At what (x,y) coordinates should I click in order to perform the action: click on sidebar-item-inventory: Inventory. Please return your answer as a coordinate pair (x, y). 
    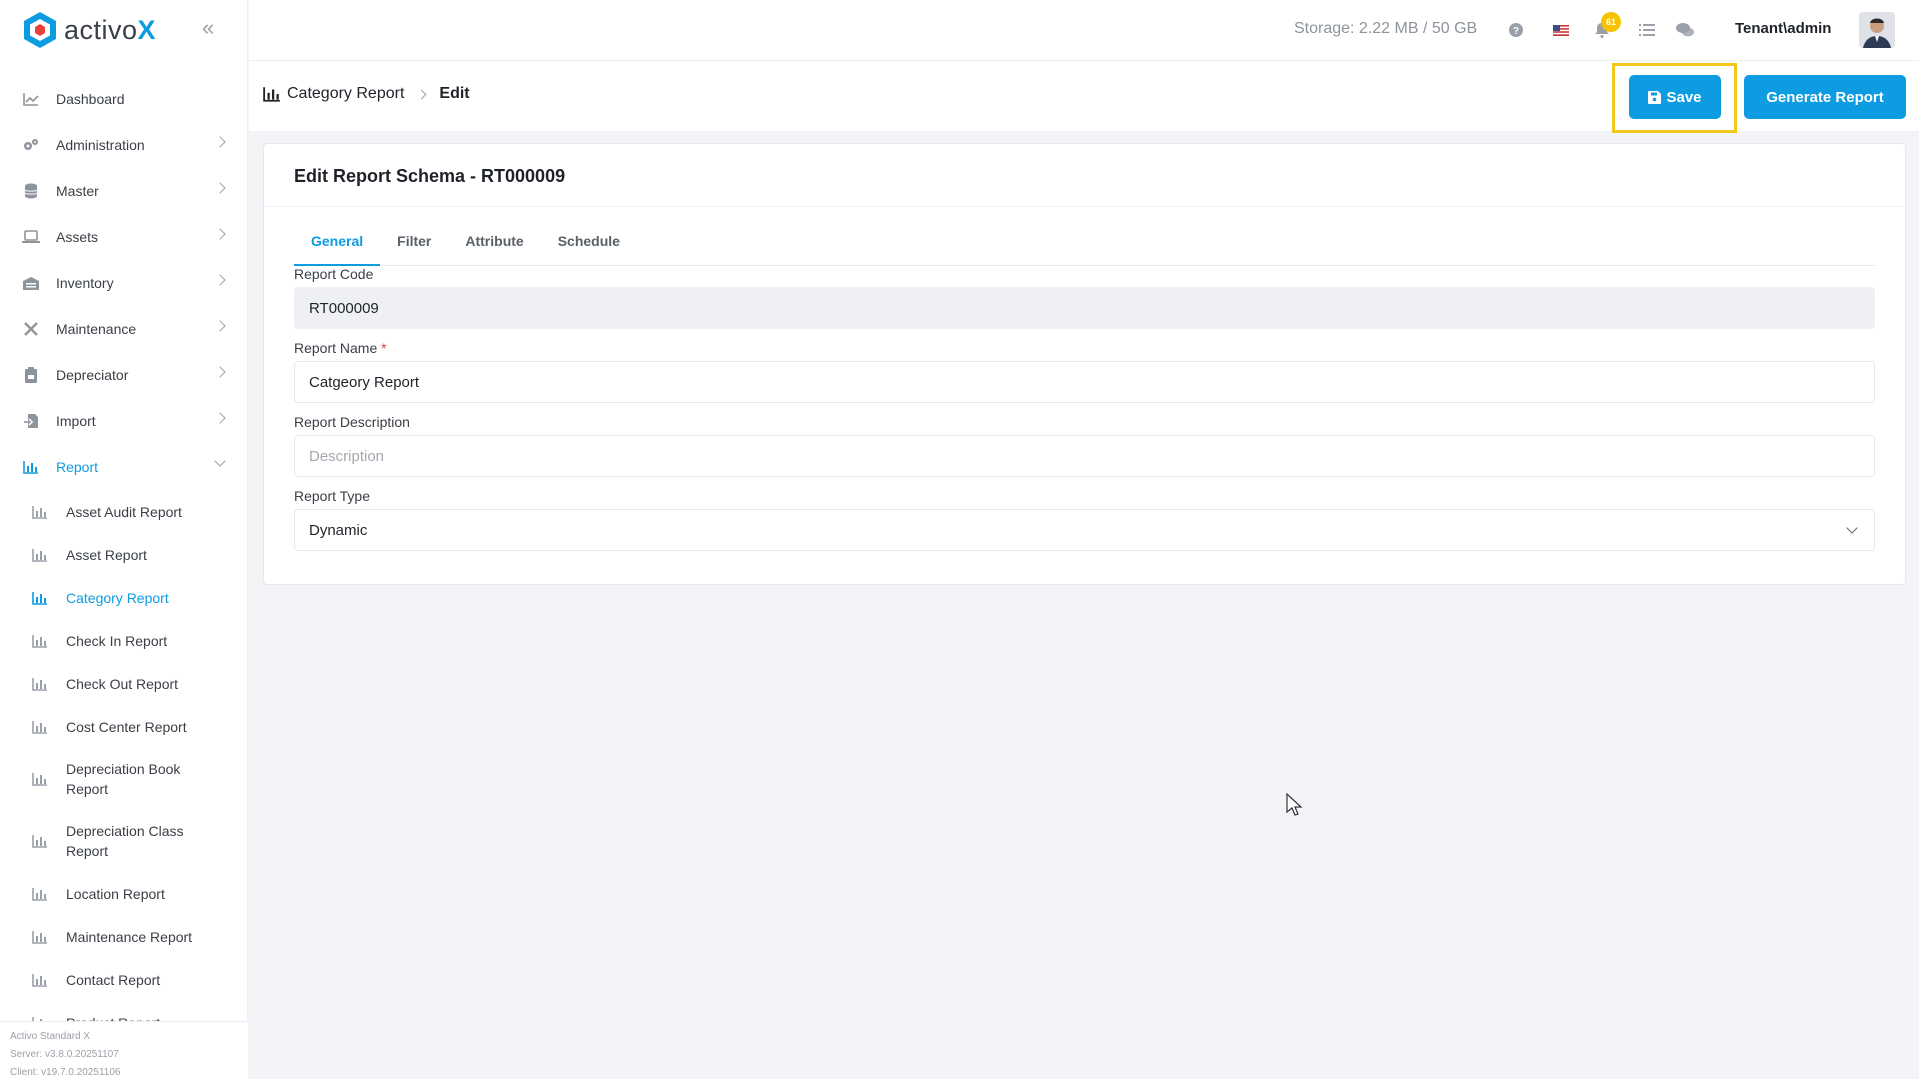
    Looking at the image, I should click on (124, 283).